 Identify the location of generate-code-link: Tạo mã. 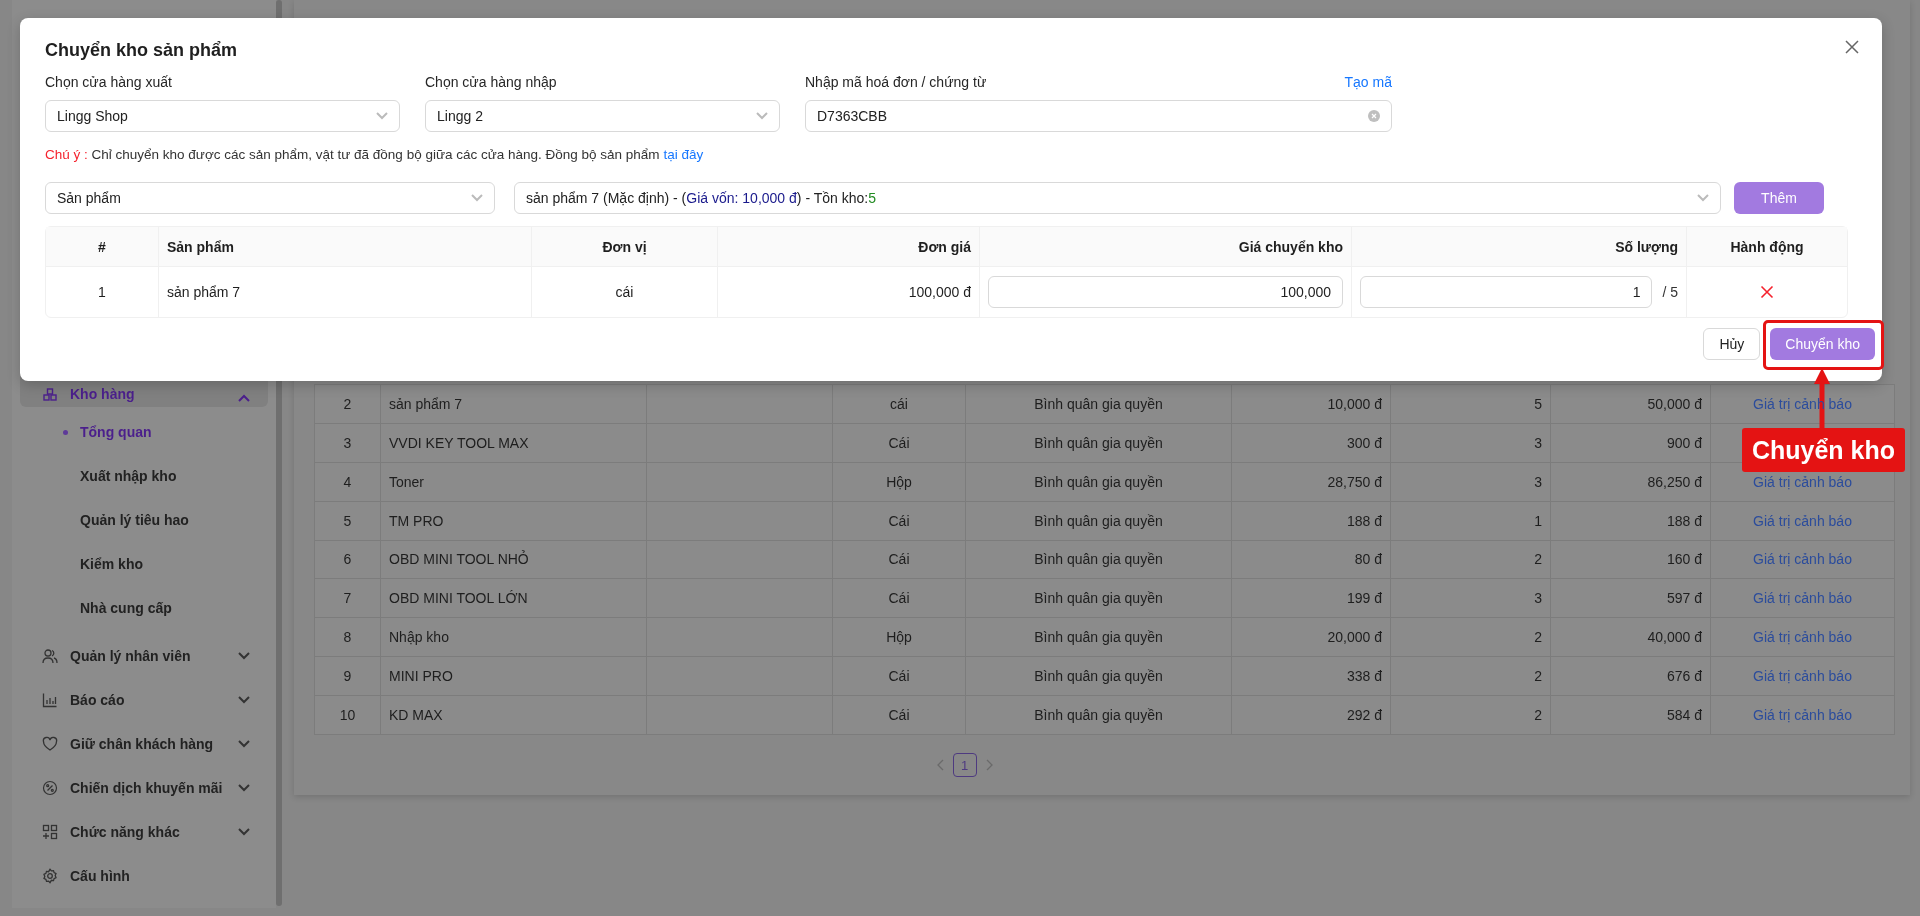
(1368, 82).